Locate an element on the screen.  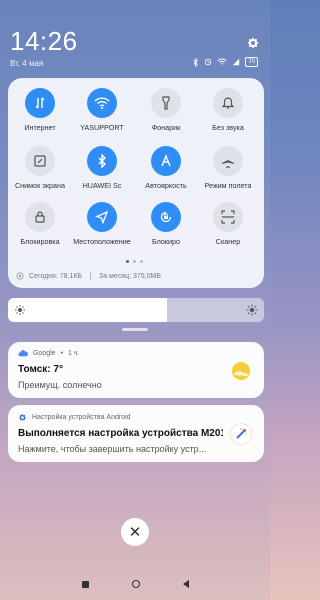
toggle-data-arrows: Интернет is located at coordinates (40, 110).